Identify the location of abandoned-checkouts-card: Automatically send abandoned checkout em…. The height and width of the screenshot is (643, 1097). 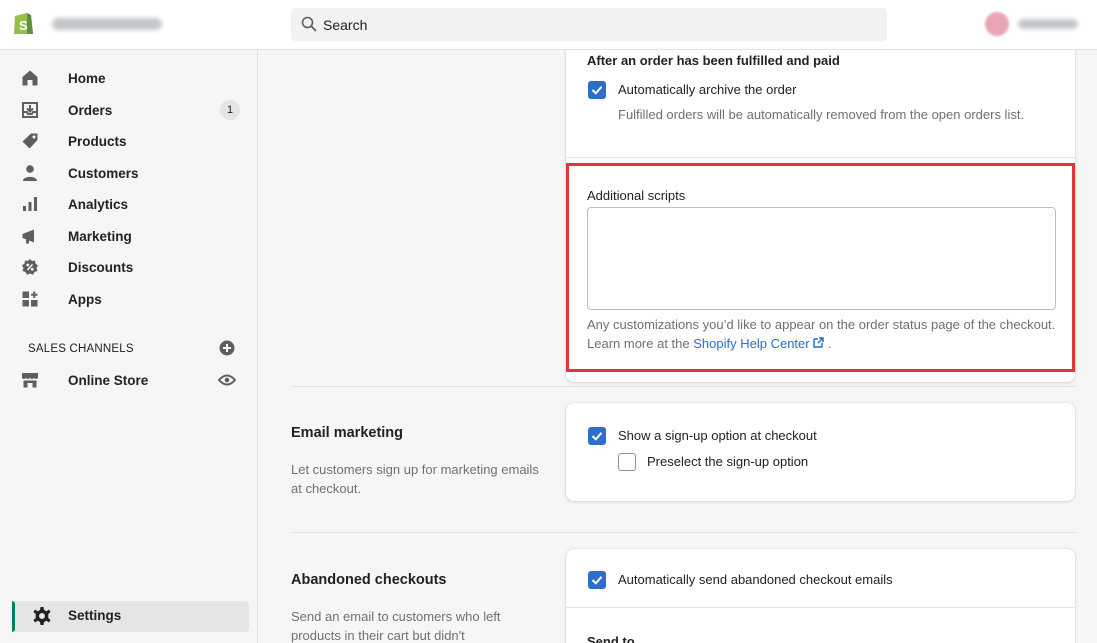
(820, 596).